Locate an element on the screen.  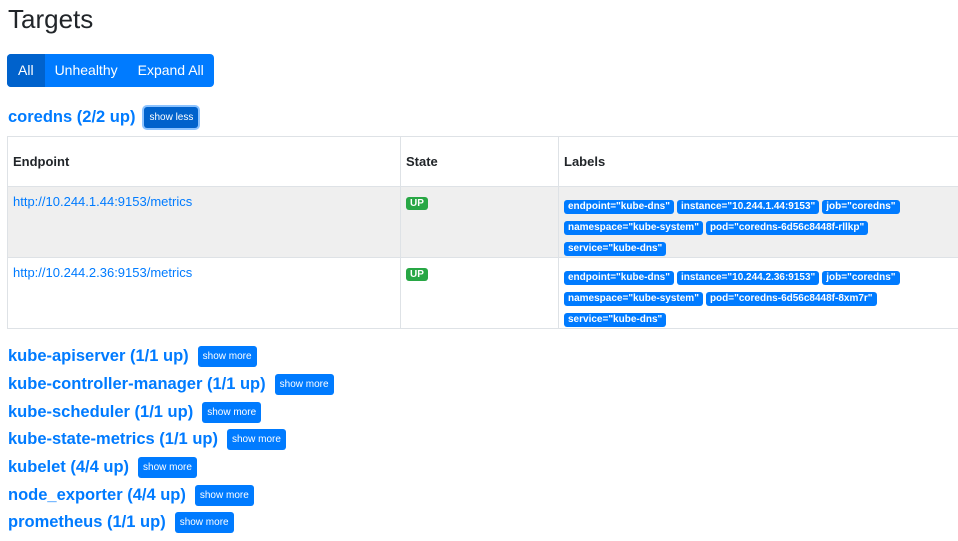
job-title: kubelet (4/4 up) is located at coordinates (68, 467).